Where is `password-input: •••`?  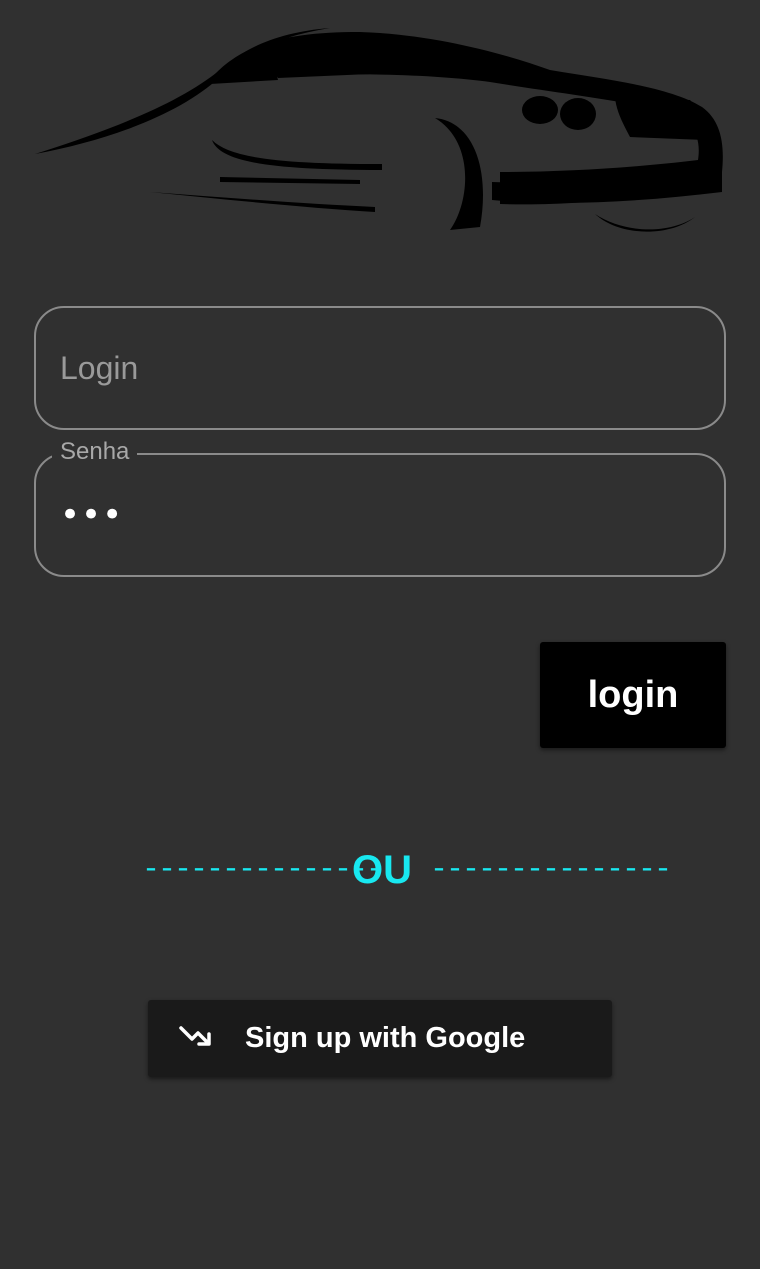 password-input: ••• is located at coordinates (91, 515).